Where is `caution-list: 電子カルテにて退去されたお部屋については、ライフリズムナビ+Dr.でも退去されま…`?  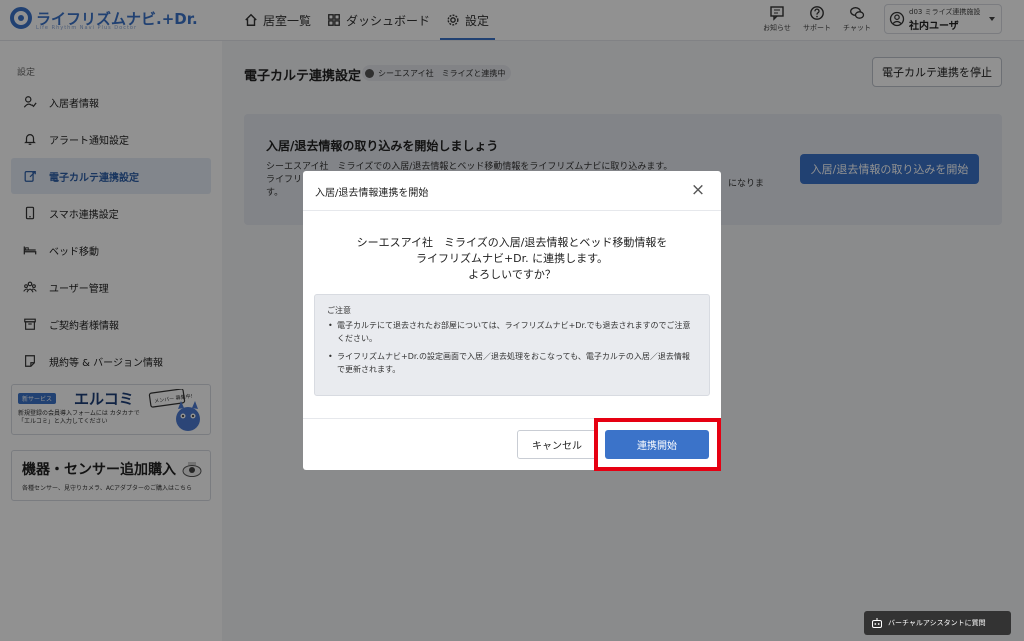 caution-list: 電子カルテにて退去されたお部屋については、ライフリズムナビ+Dr.でも退去されま… is located at coordinates (512, 347).